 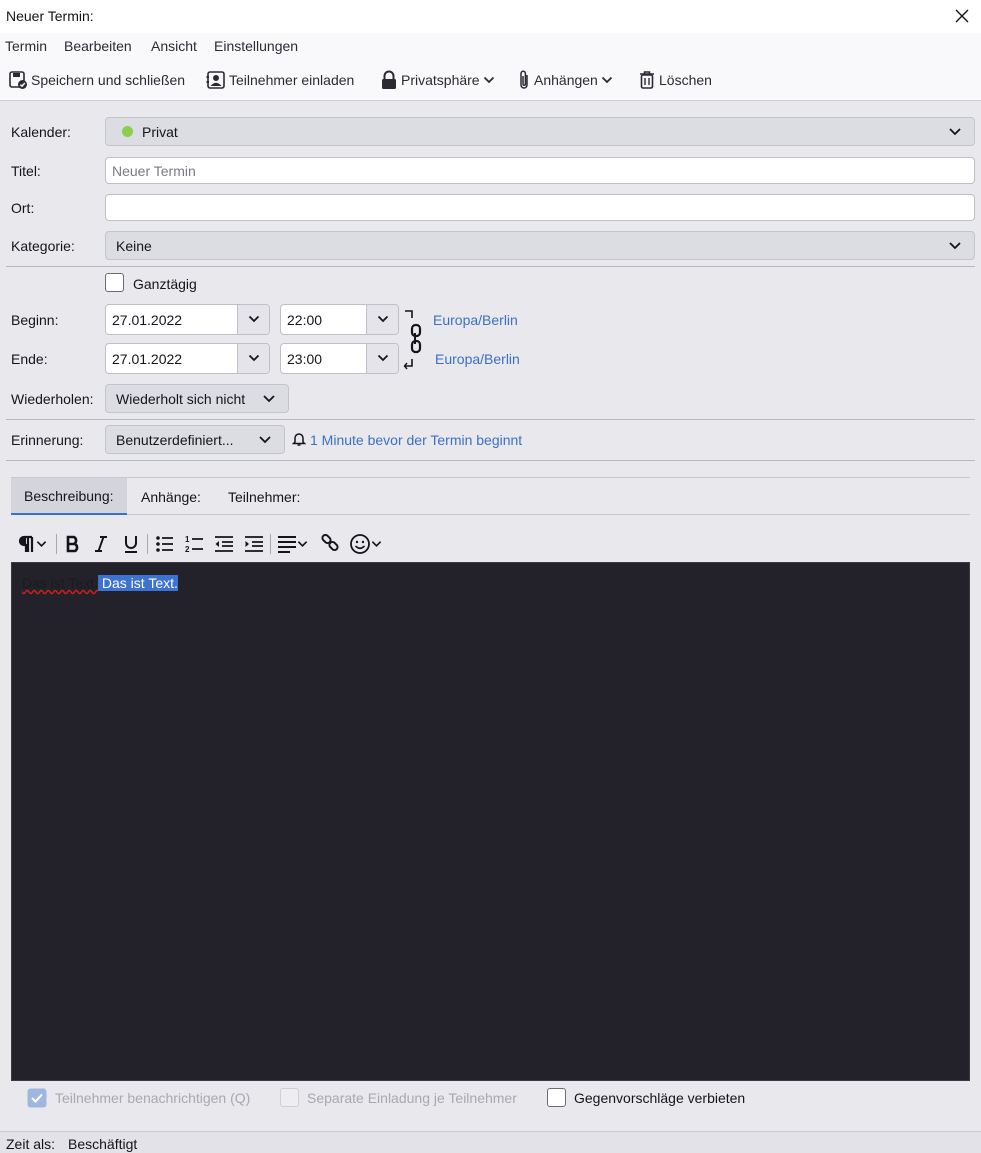 What do you see at coordinates (26, 171) in the screenshot?
I see `title-label: Titel:` at bounding box center [26, 171].